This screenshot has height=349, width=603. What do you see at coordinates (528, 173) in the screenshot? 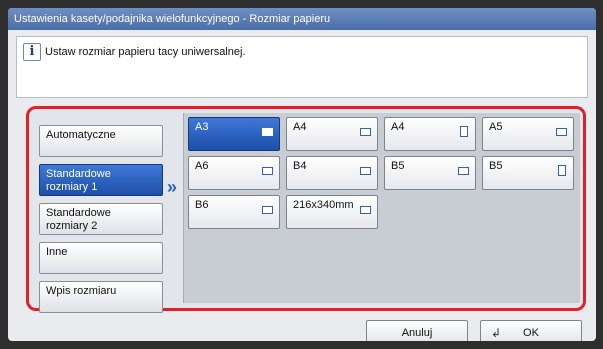
I see `paper-b5-portrait-button: B5` at bounding box center [528, 173].